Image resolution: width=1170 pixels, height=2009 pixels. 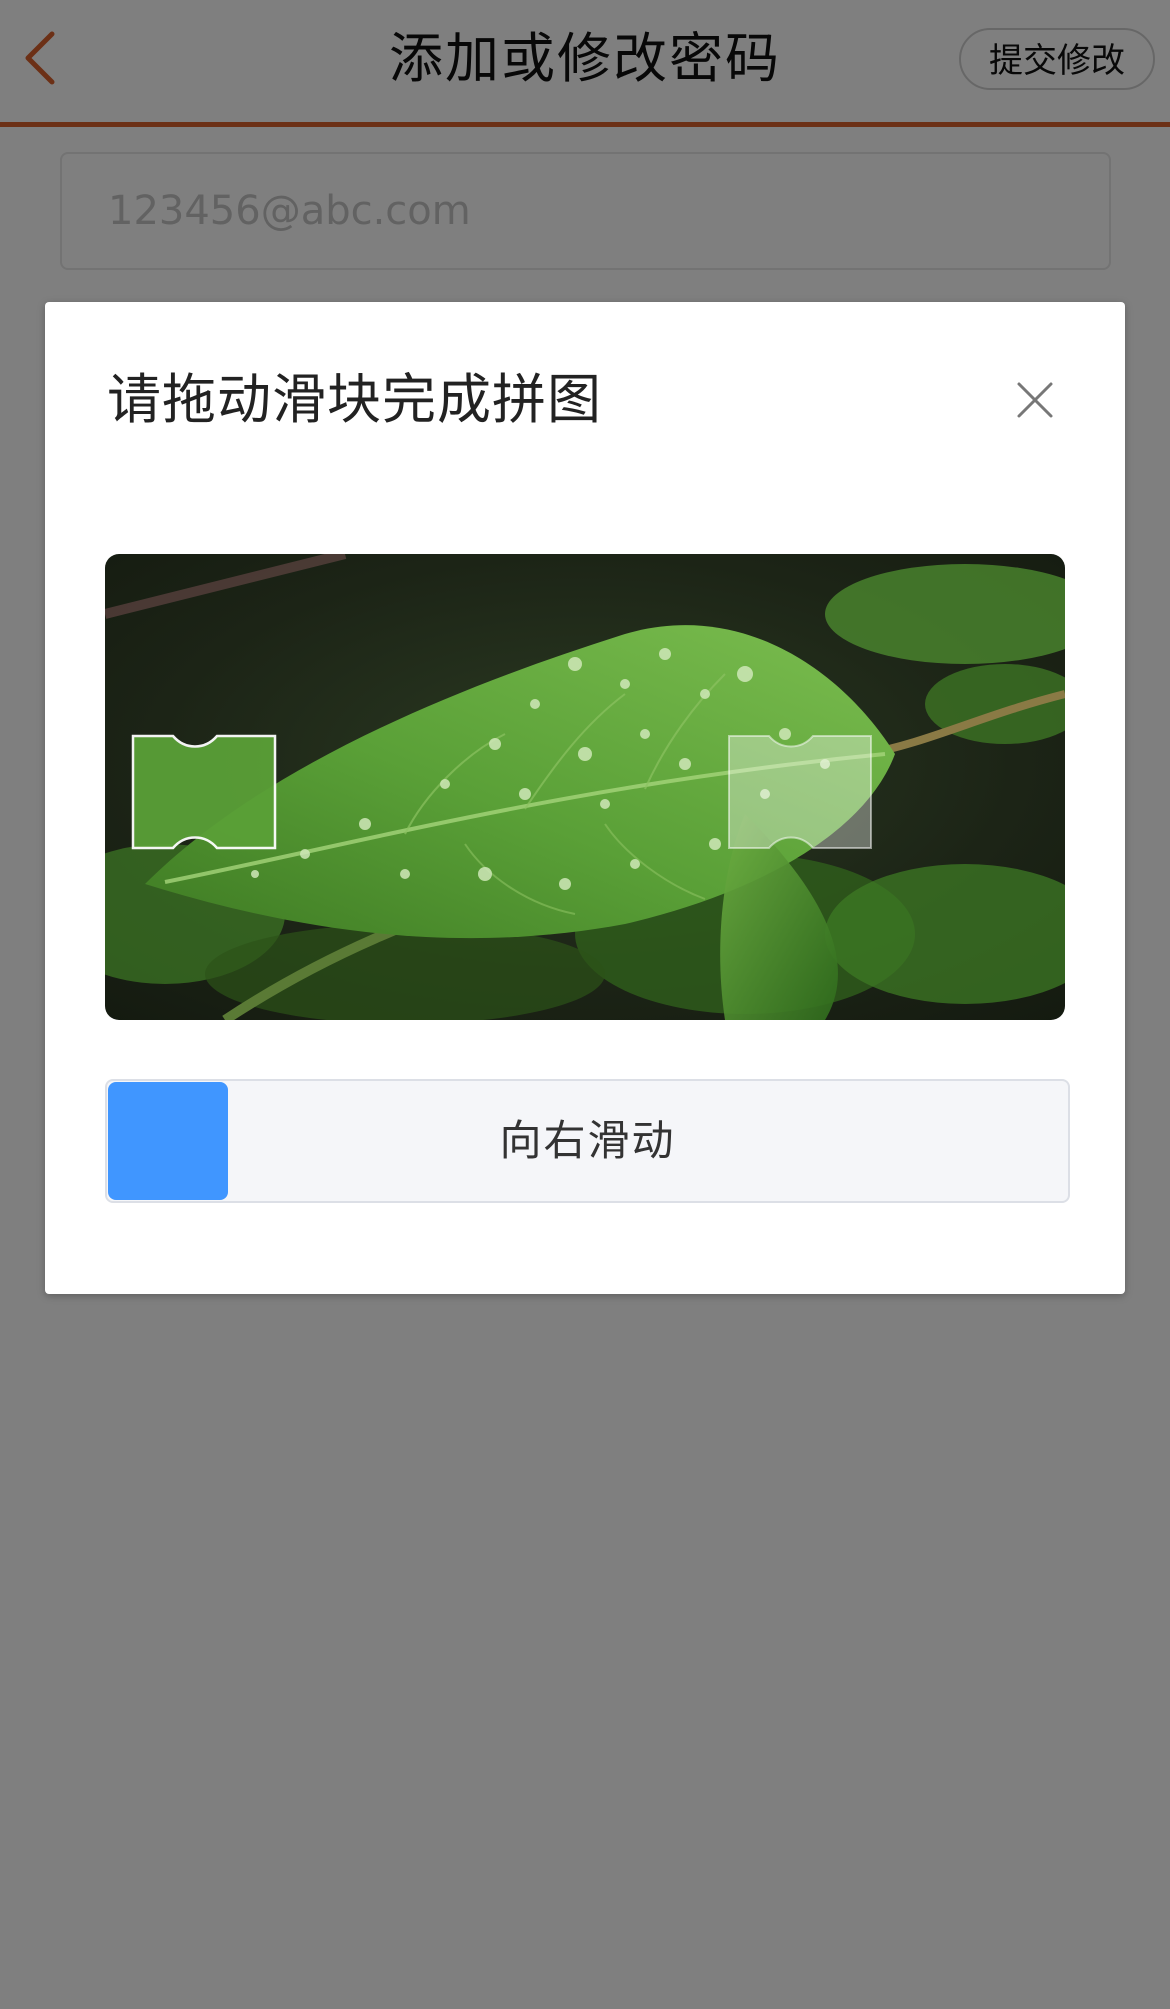 I want to click on close-icon, so click(x=1035, y=400).